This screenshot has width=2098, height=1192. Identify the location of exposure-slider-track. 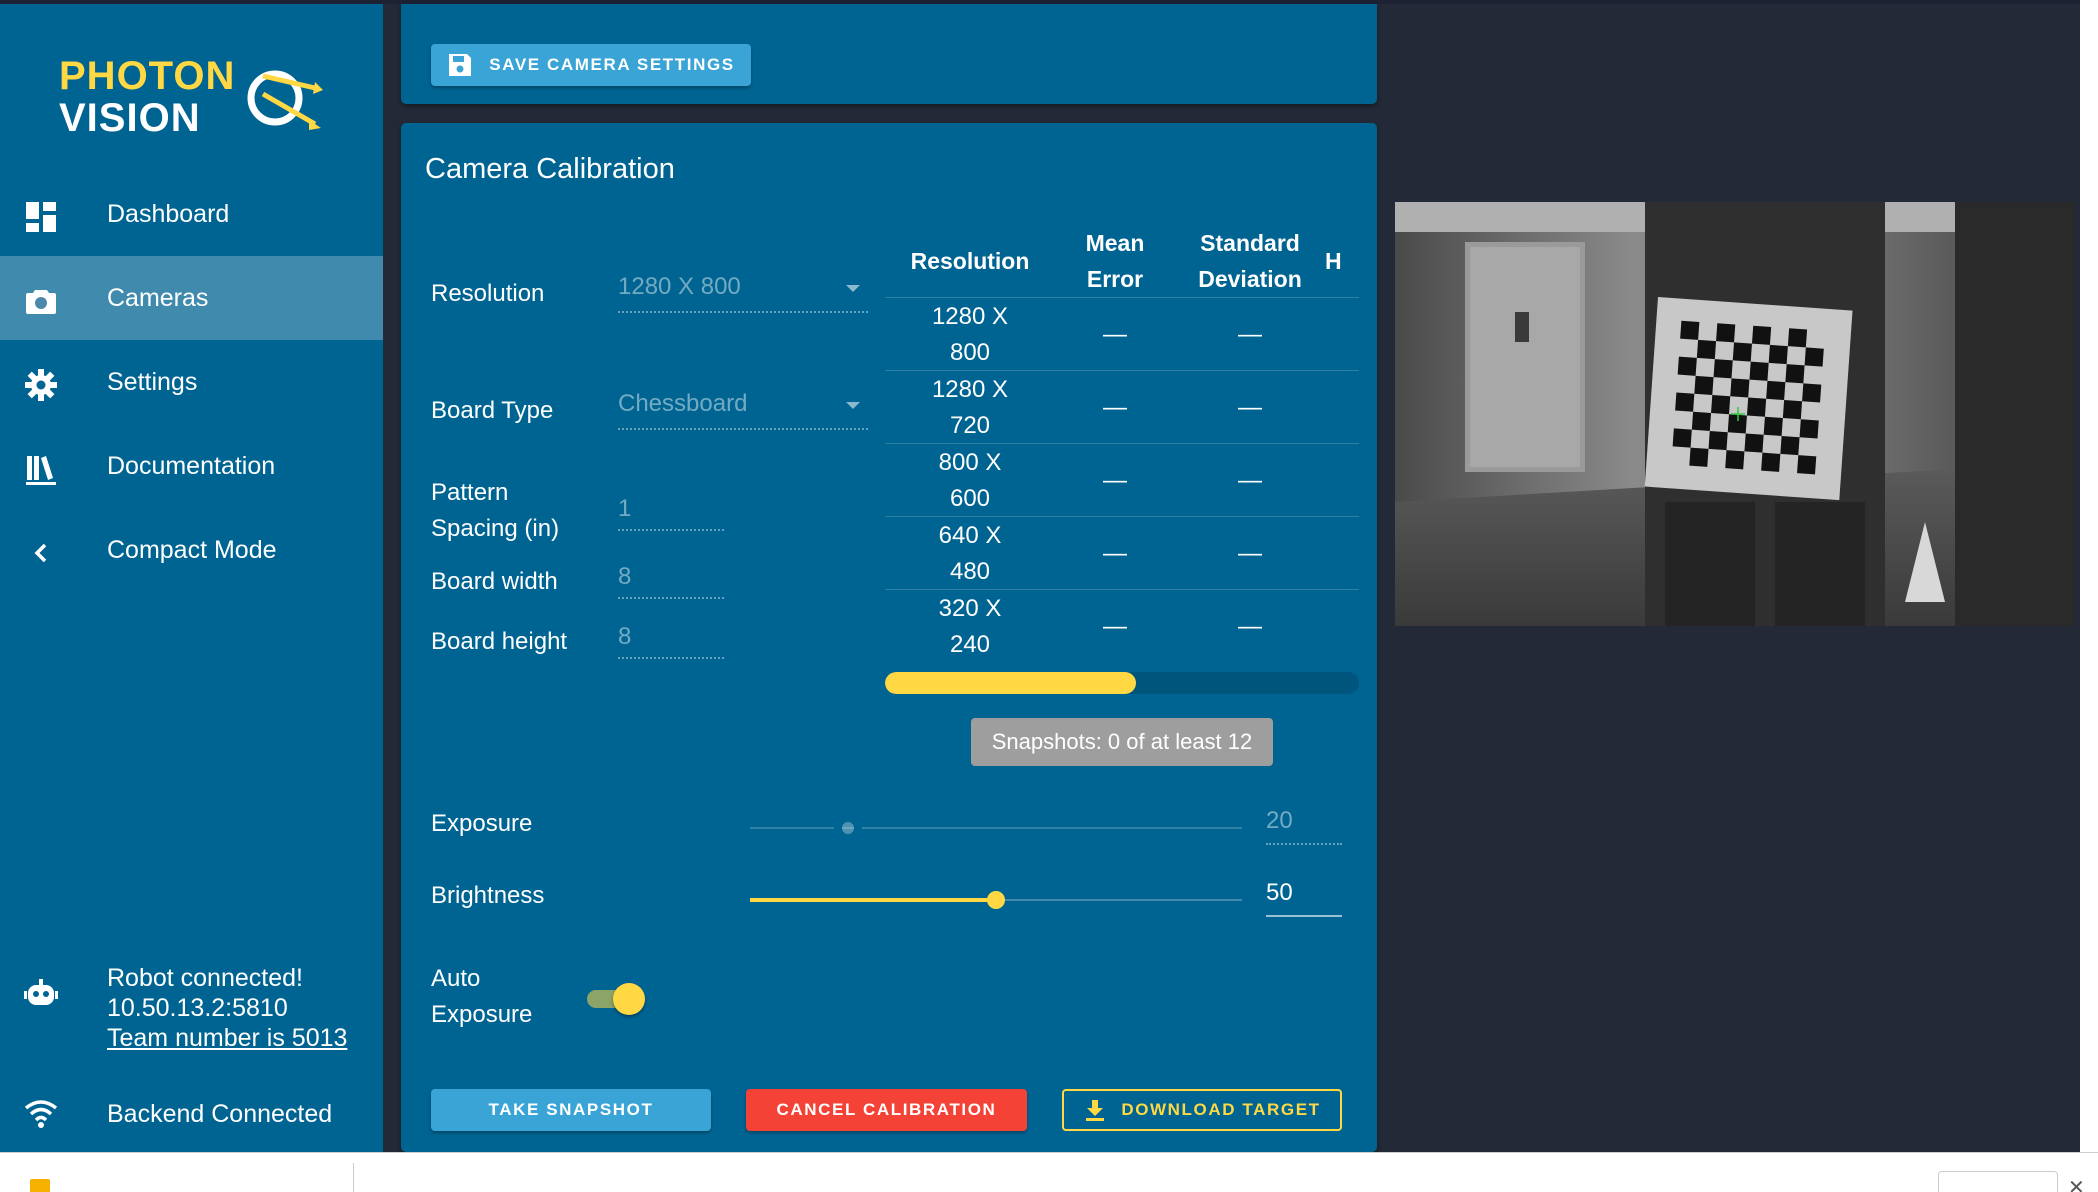
(996, 828).